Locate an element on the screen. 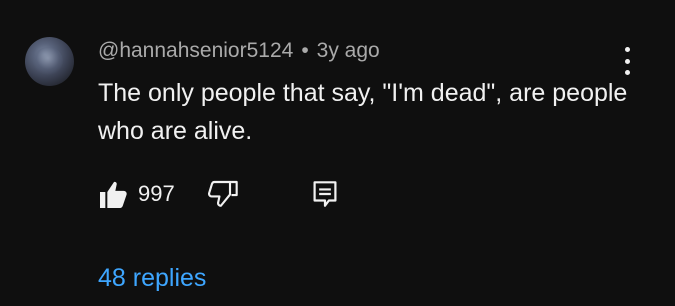 This screenshot has width=675, height=306. view-replies-button: 48 replies is located at coordinates (152, 278).